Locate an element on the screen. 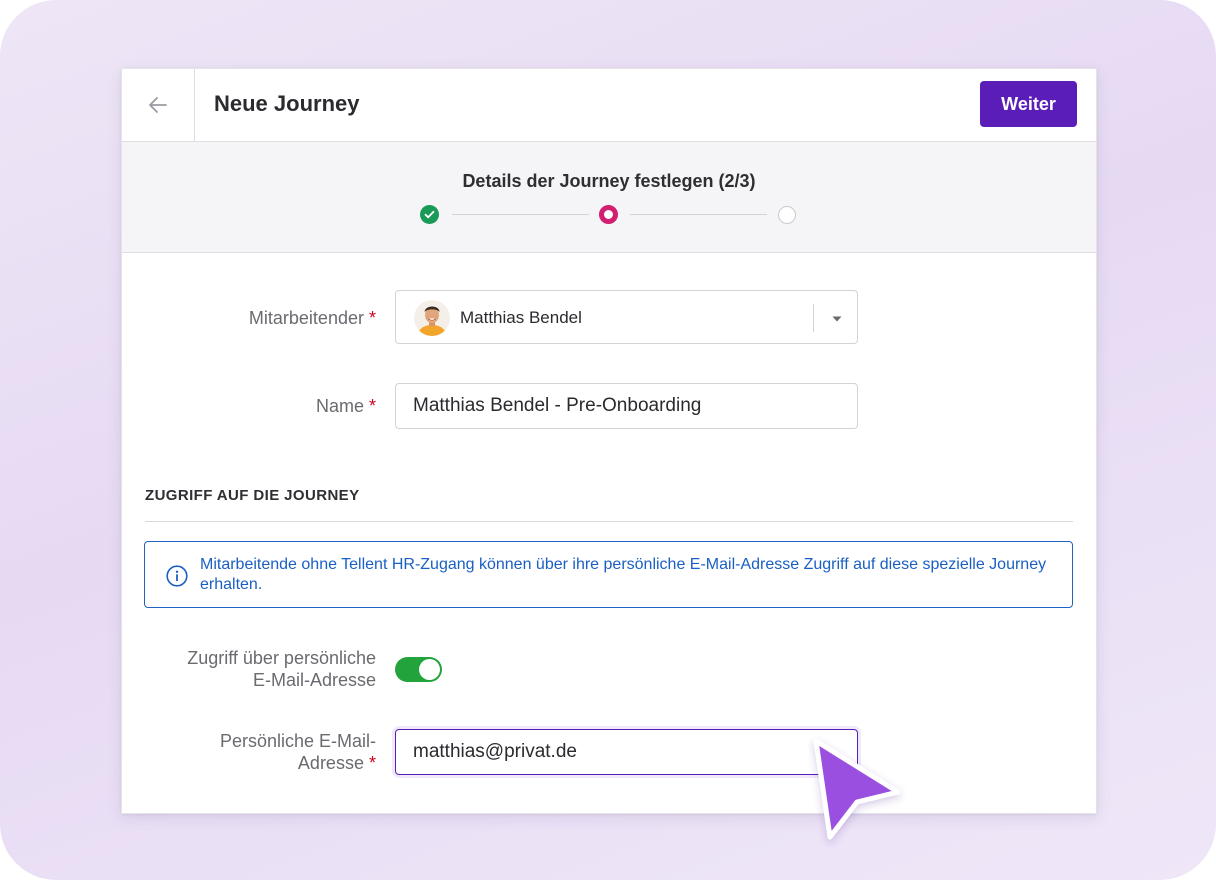  check-icon is located at coordinates (429, 214).